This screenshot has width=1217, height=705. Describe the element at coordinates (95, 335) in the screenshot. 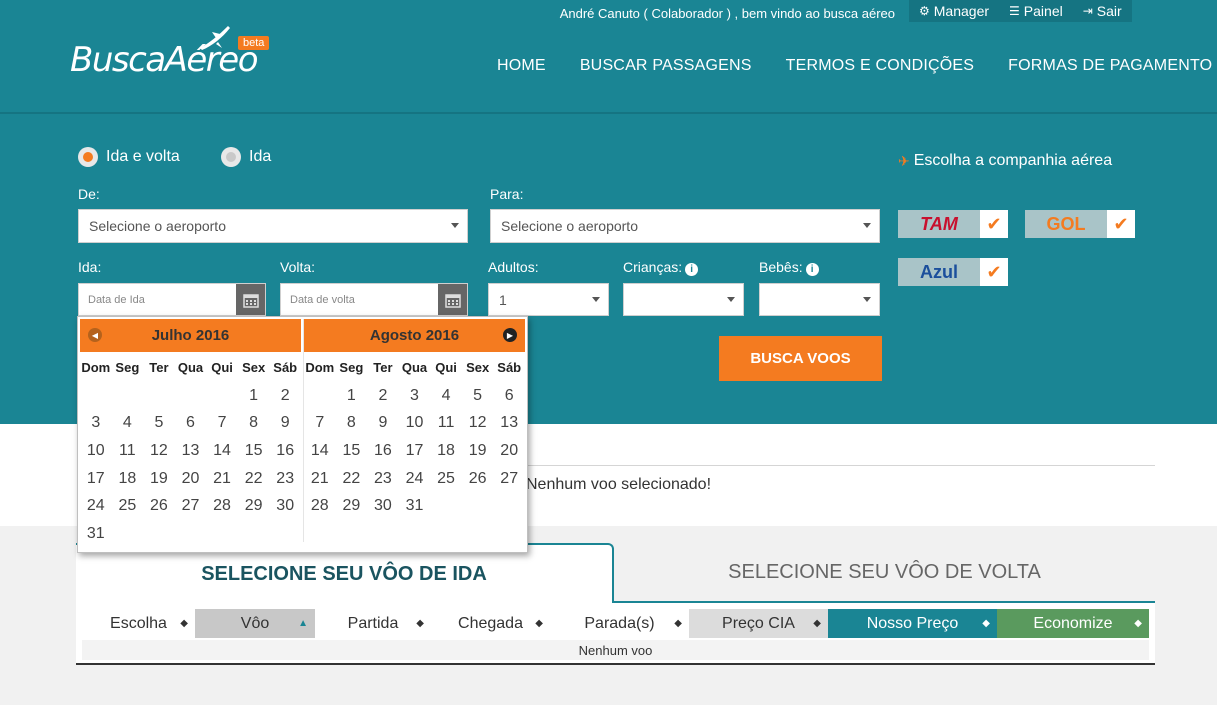

I see `chevron-left-icon: ◀` at that location.